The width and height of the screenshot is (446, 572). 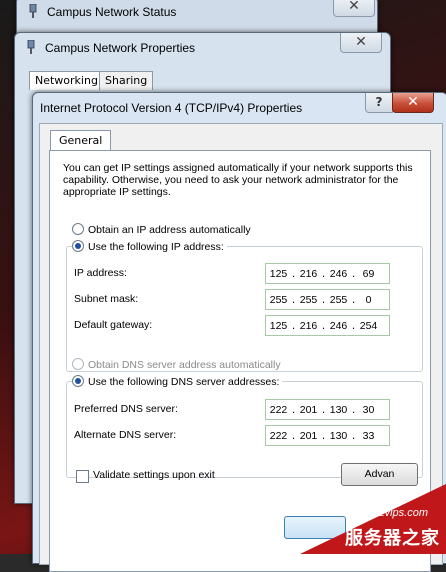 I want to click on preferred-dns-label: Preferred DNS server:, so click(x=126, y=409).